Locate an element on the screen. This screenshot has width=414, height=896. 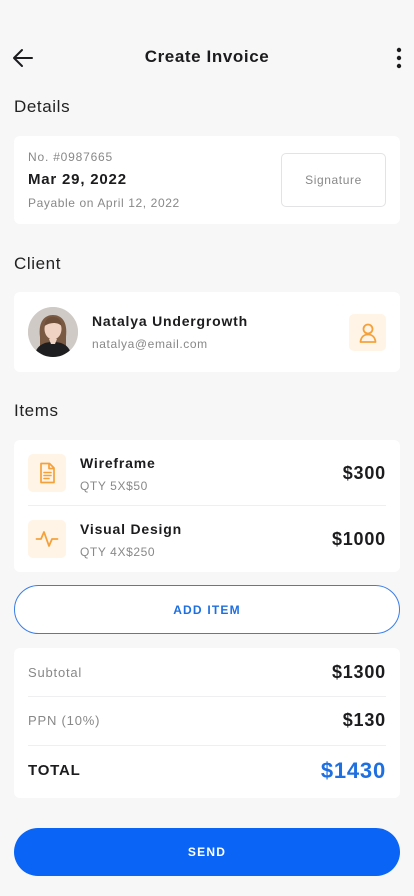
client-section-title: Client is located at coordinates (38, 263).